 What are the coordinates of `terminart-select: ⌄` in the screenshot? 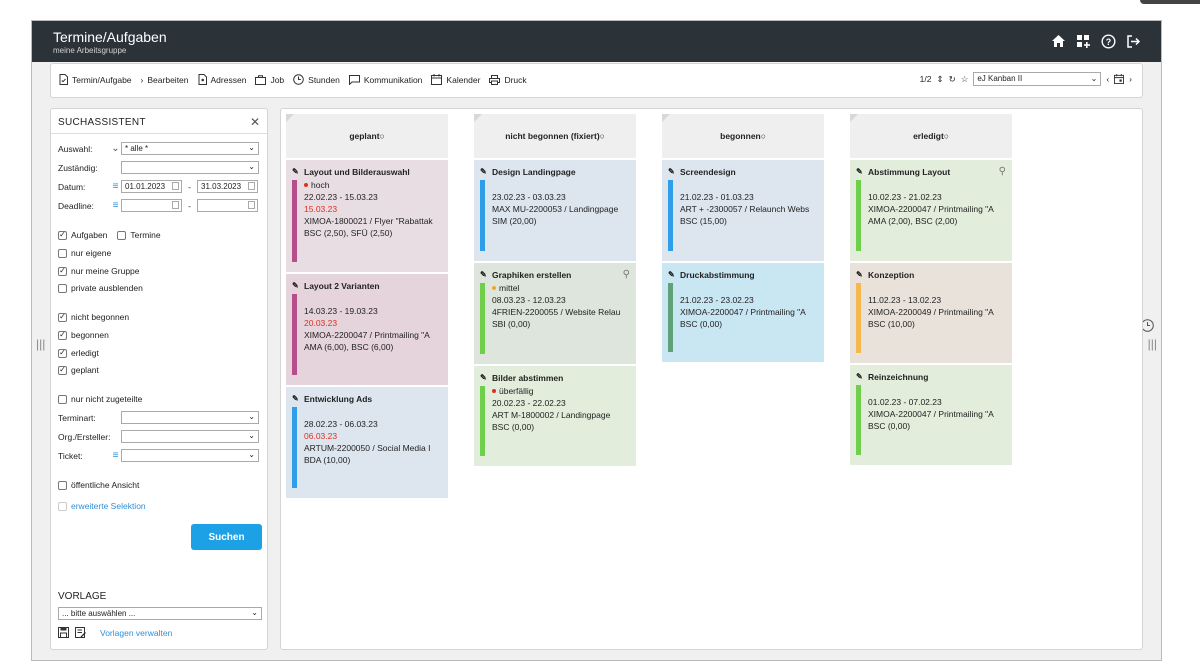 It's located at (190, 417).